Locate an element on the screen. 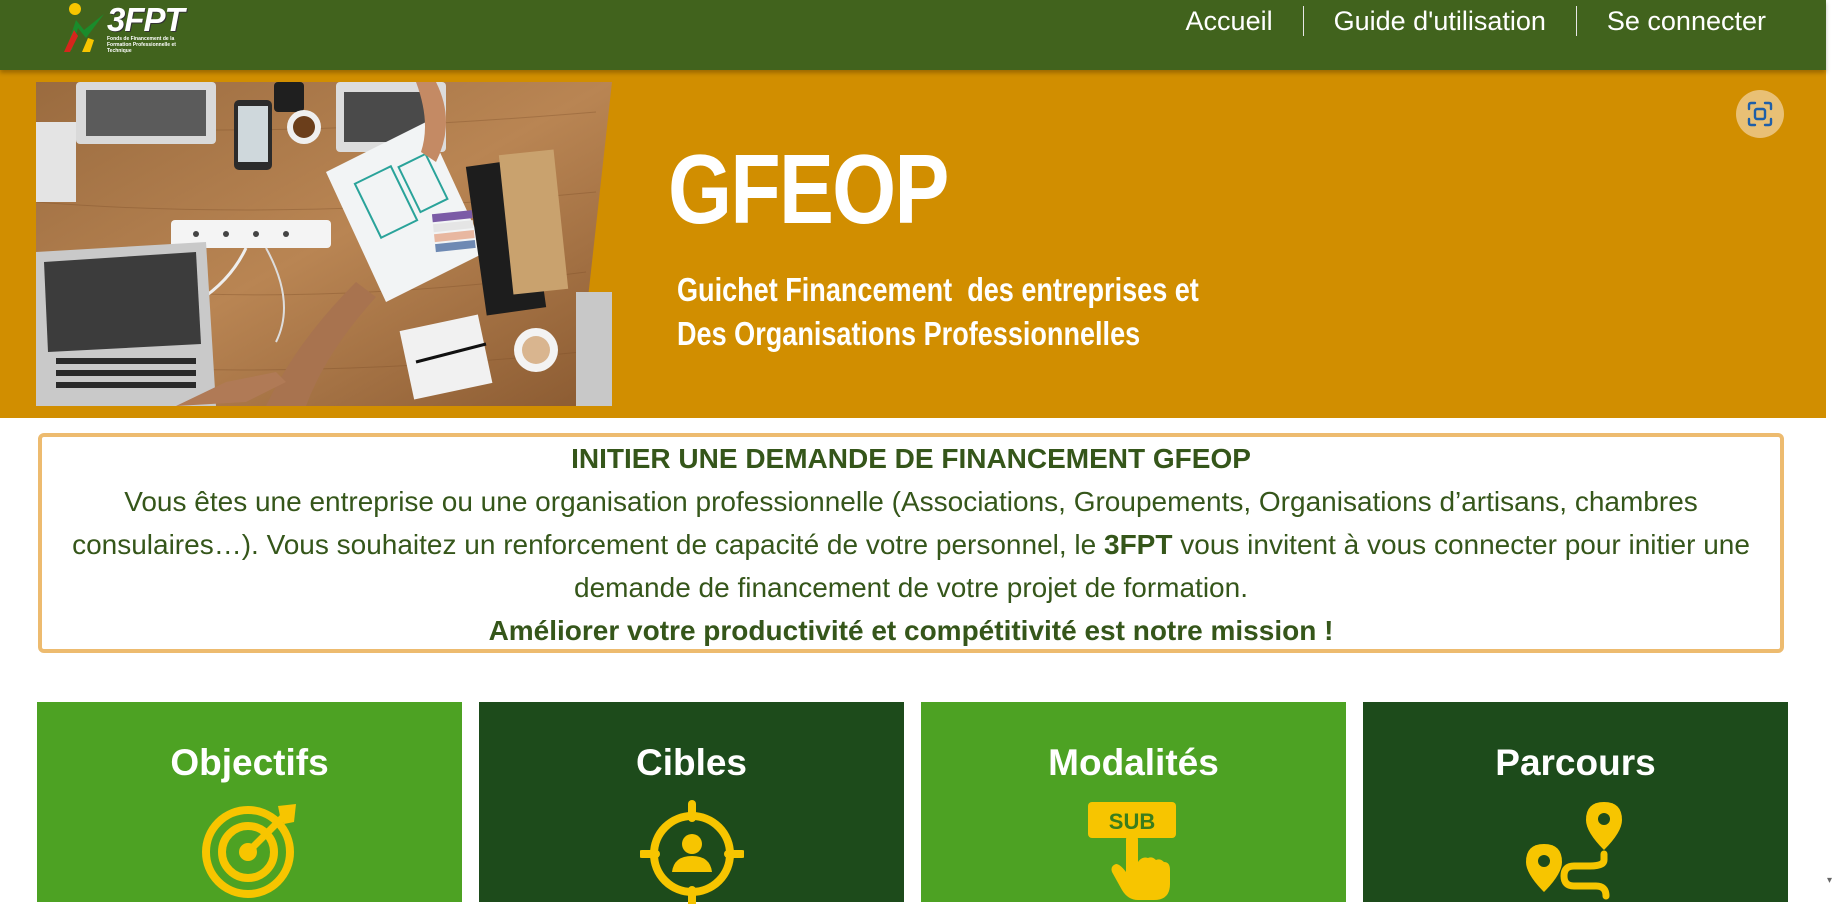 Image resolution: width=1834 pixels, height=904 pixels. screenshot-scan-button is located at coordinates (1760, 114).